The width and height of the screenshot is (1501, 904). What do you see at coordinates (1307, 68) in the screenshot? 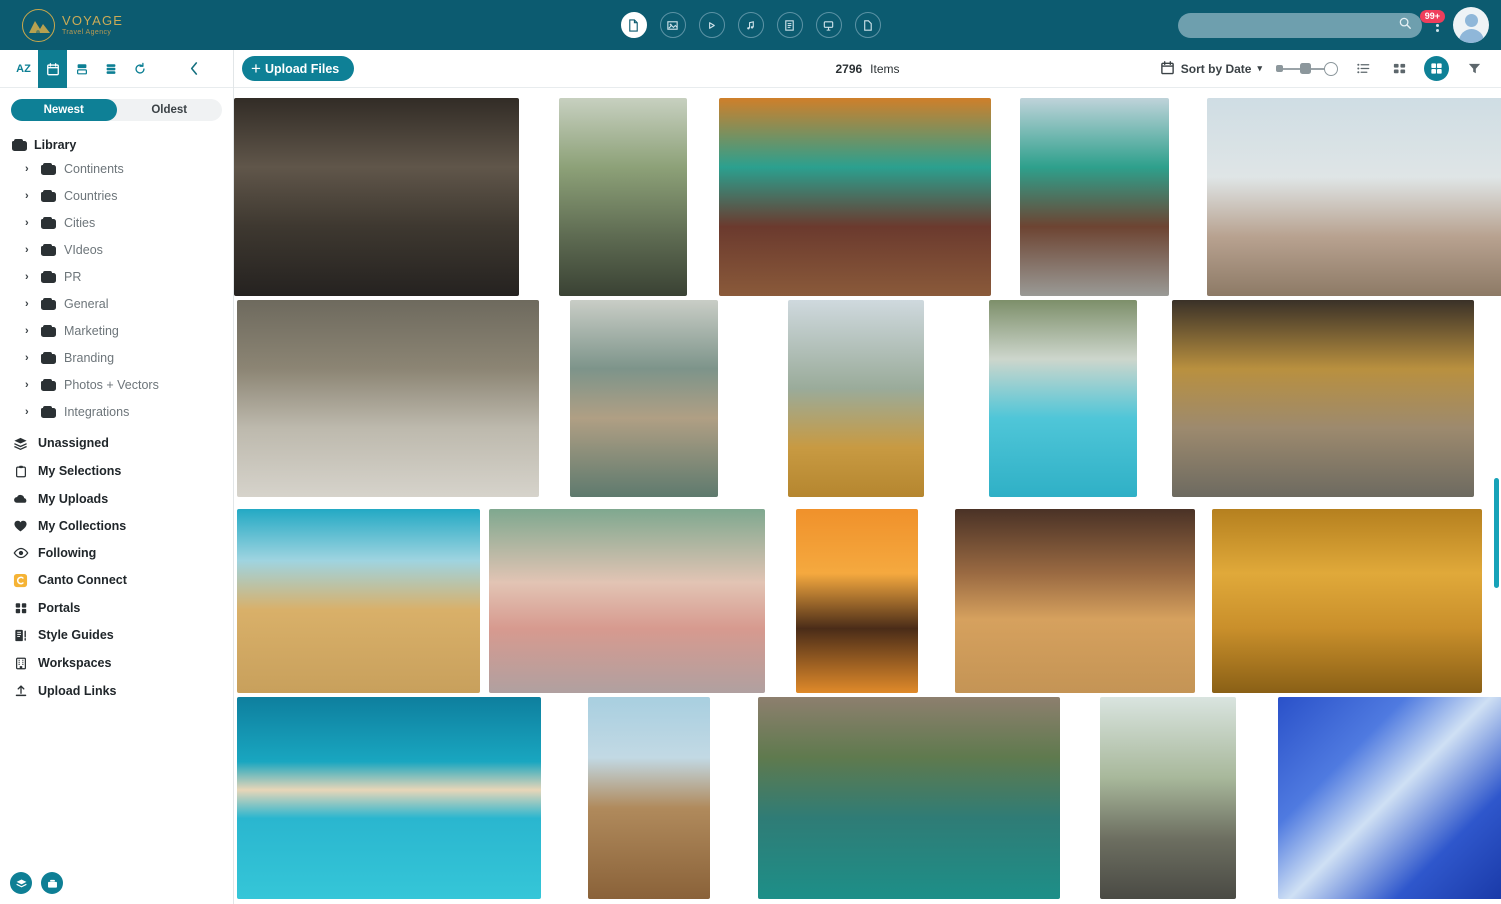
I see `thumbnail-size-slider` at bounding box center [1307, 68].